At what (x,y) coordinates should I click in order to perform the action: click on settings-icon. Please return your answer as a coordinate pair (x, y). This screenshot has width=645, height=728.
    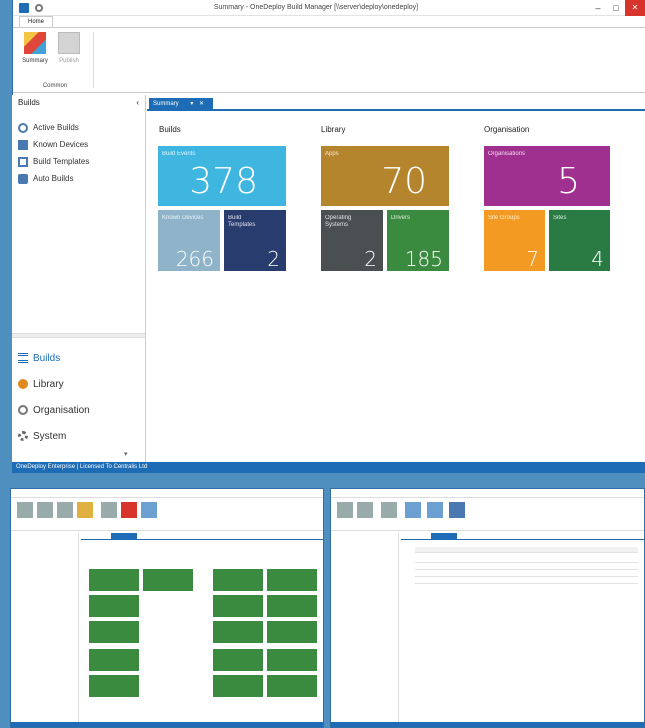
    Looking at the image, I should click on (39, 7).